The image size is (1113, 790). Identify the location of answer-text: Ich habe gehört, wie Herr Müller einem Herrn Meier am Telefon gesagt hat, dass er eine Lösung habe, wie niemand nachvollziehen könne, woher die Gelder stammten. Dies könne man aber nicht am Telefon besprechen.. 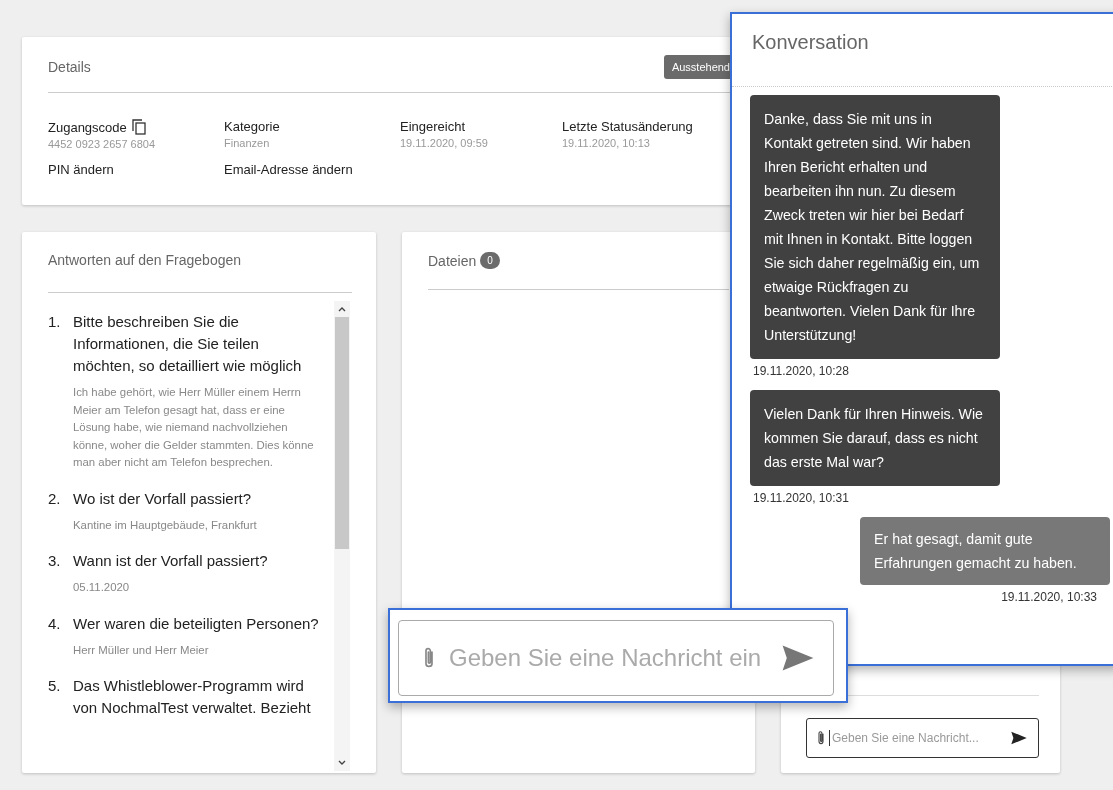
(194, 427).